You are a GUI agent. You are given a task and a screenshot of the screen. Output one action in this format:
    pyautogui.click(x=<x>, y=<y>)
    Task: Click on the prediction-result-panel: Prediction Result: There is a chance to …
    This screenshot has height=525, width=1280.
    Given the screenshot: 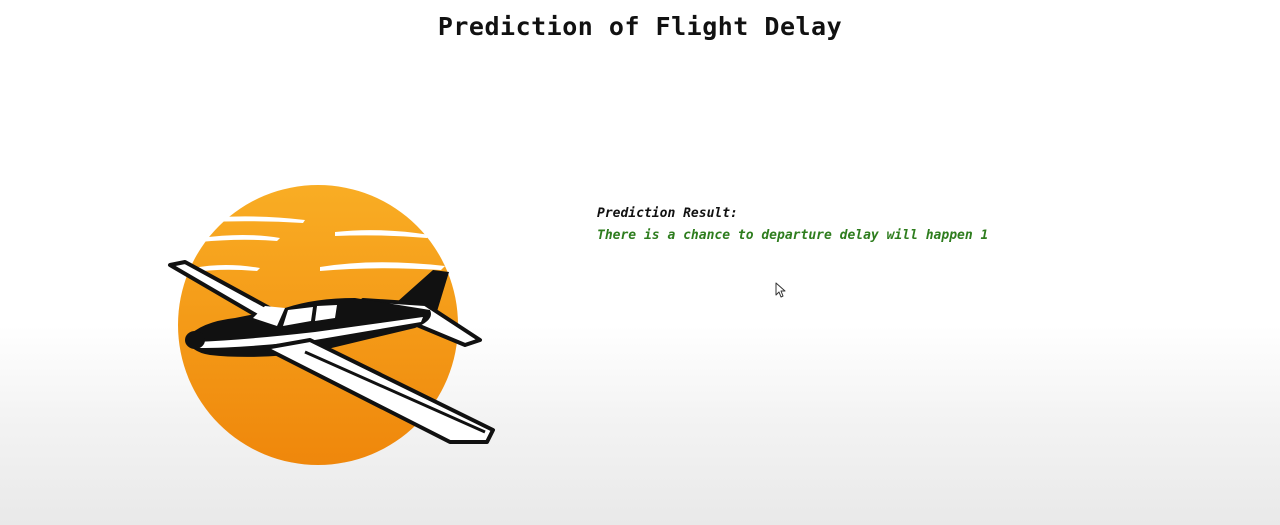 What is the action you would take?
    pyautogui.click(x=792, y=225)
    